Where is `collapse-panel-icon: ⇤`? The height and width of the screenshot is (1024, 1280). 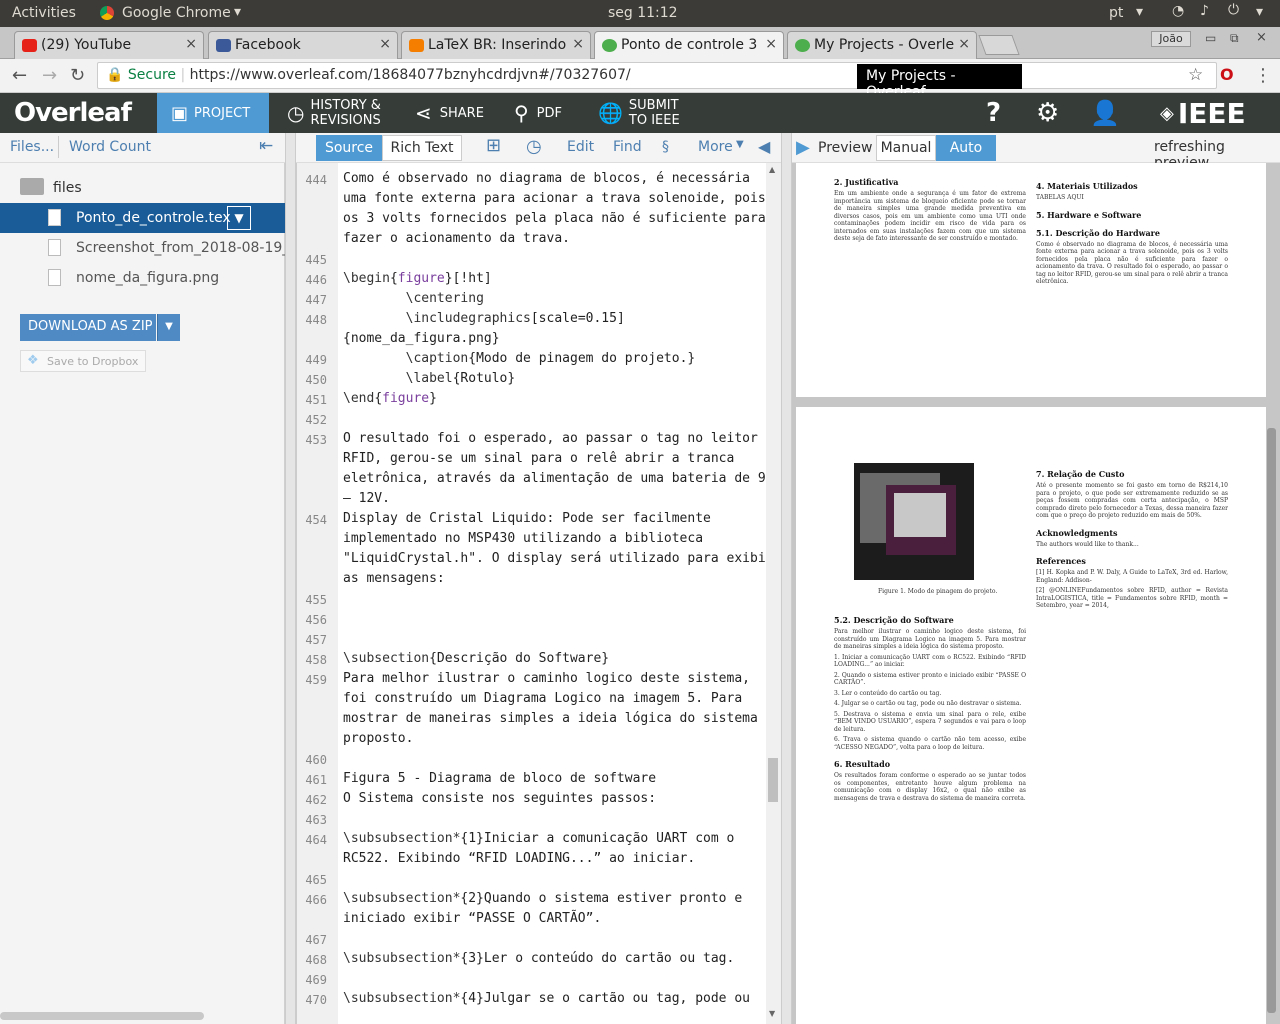 collapse-panel-icon: ⇤ is located at coordinates (266, 146).